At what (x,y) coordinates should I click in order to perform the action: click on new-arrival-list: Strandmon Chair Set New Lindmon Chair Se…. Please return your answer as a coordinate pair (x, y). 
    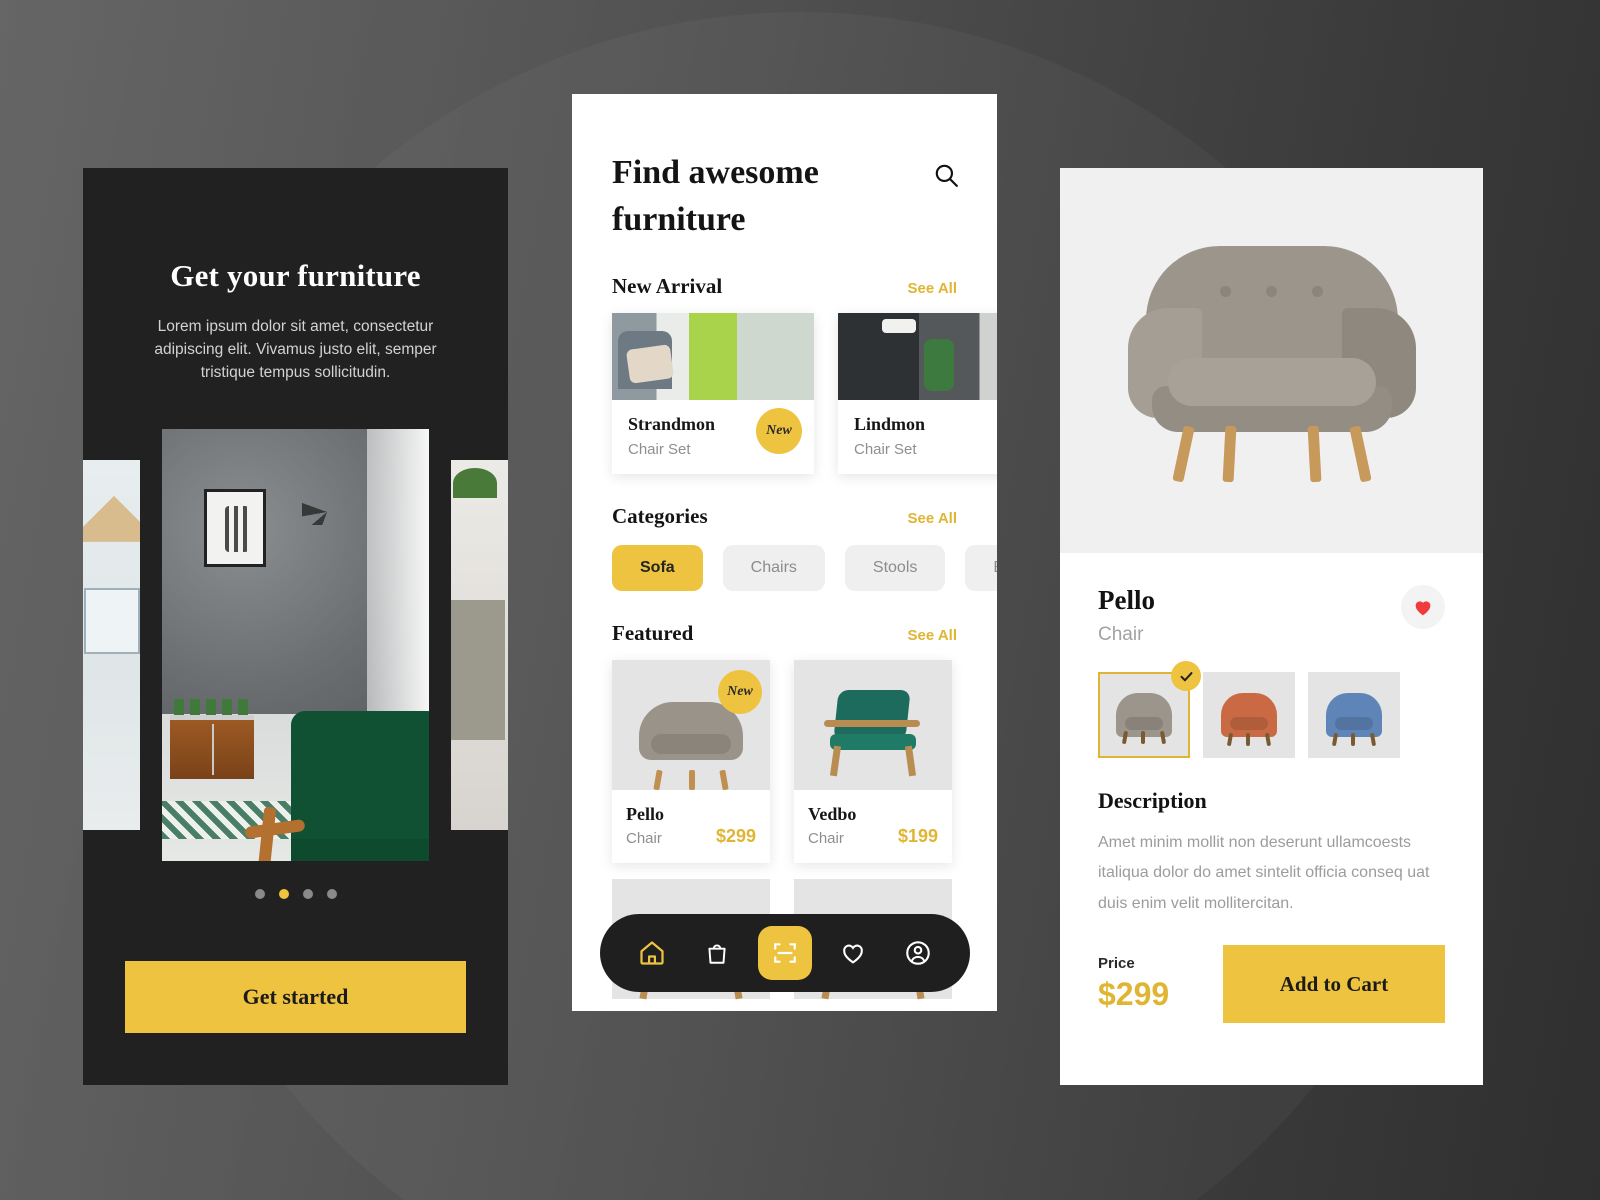
    Looking at the image, I should click on (784, 393).